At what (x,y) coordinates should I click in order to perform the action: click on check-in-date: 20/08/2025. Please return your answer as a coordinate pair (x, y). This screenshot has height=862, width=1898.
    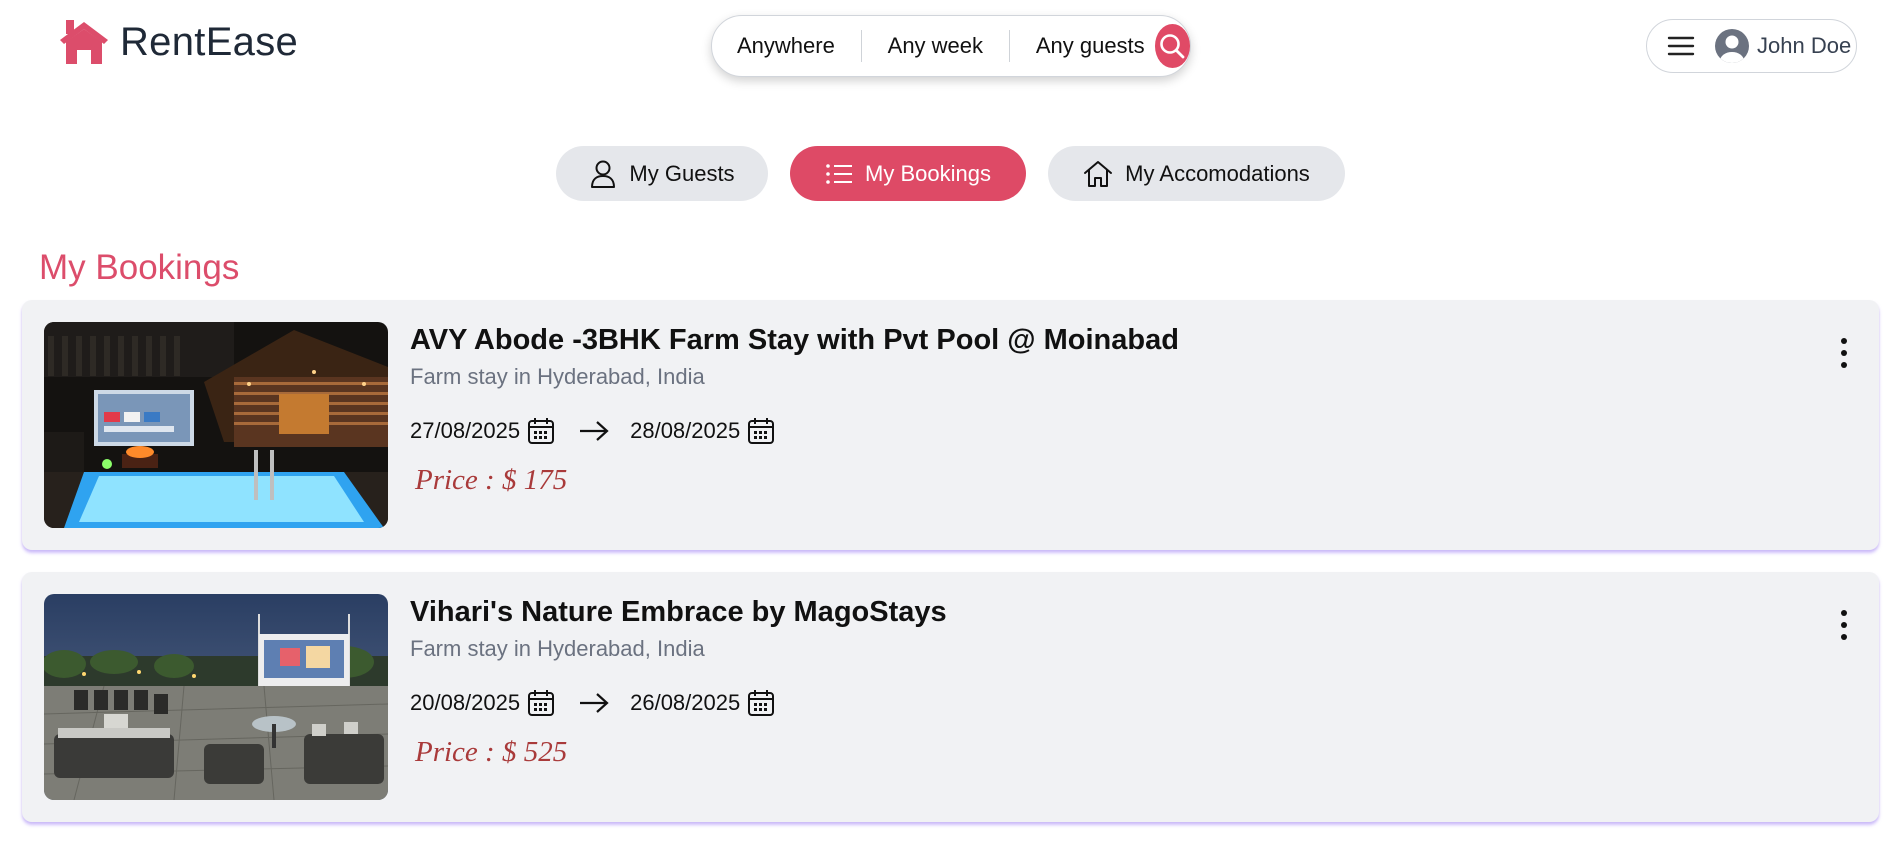
    Looking at the image, I should click on (465, 702).